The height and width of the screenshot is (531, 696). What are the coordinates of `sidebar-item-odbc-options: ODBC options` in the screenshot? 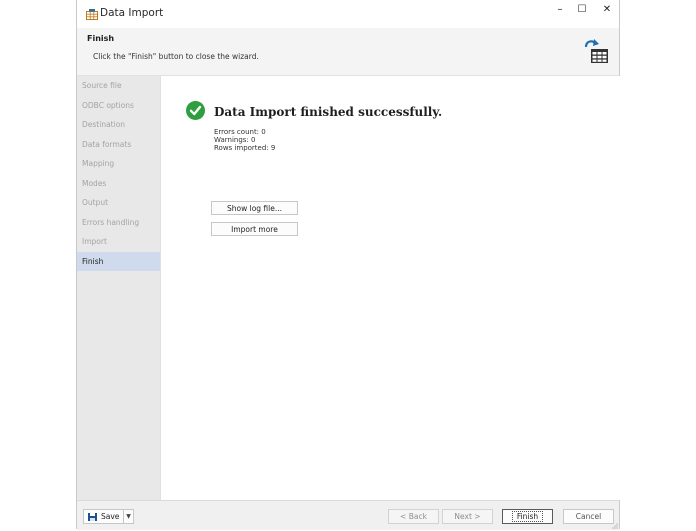 It's located at (118, 106).